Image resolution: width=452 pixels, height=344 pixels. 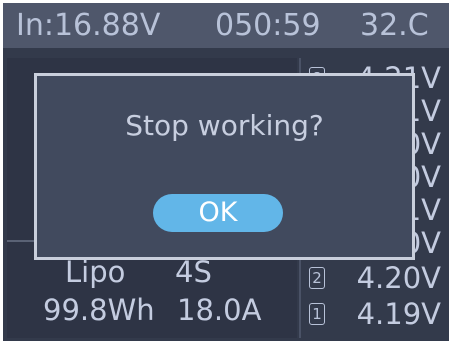 I want to click on battery-type: Lipo, so click(x=95, y=272).